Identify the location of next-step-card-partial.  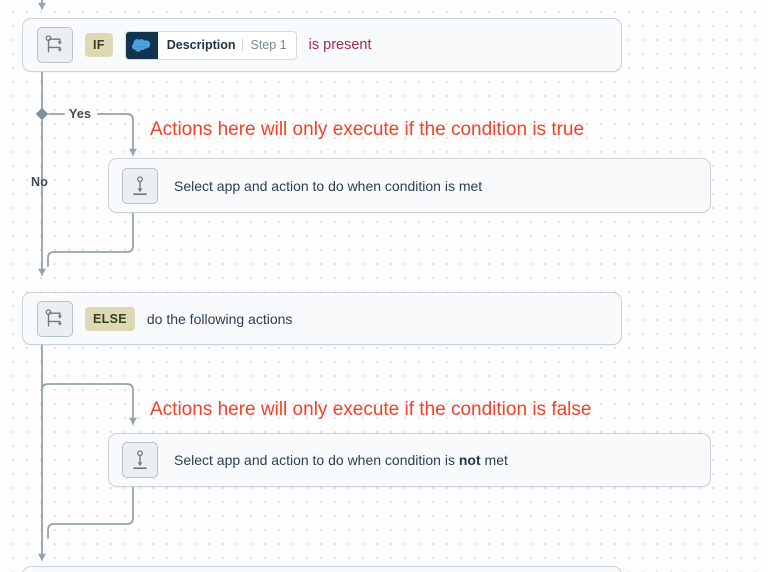
(322, 569).